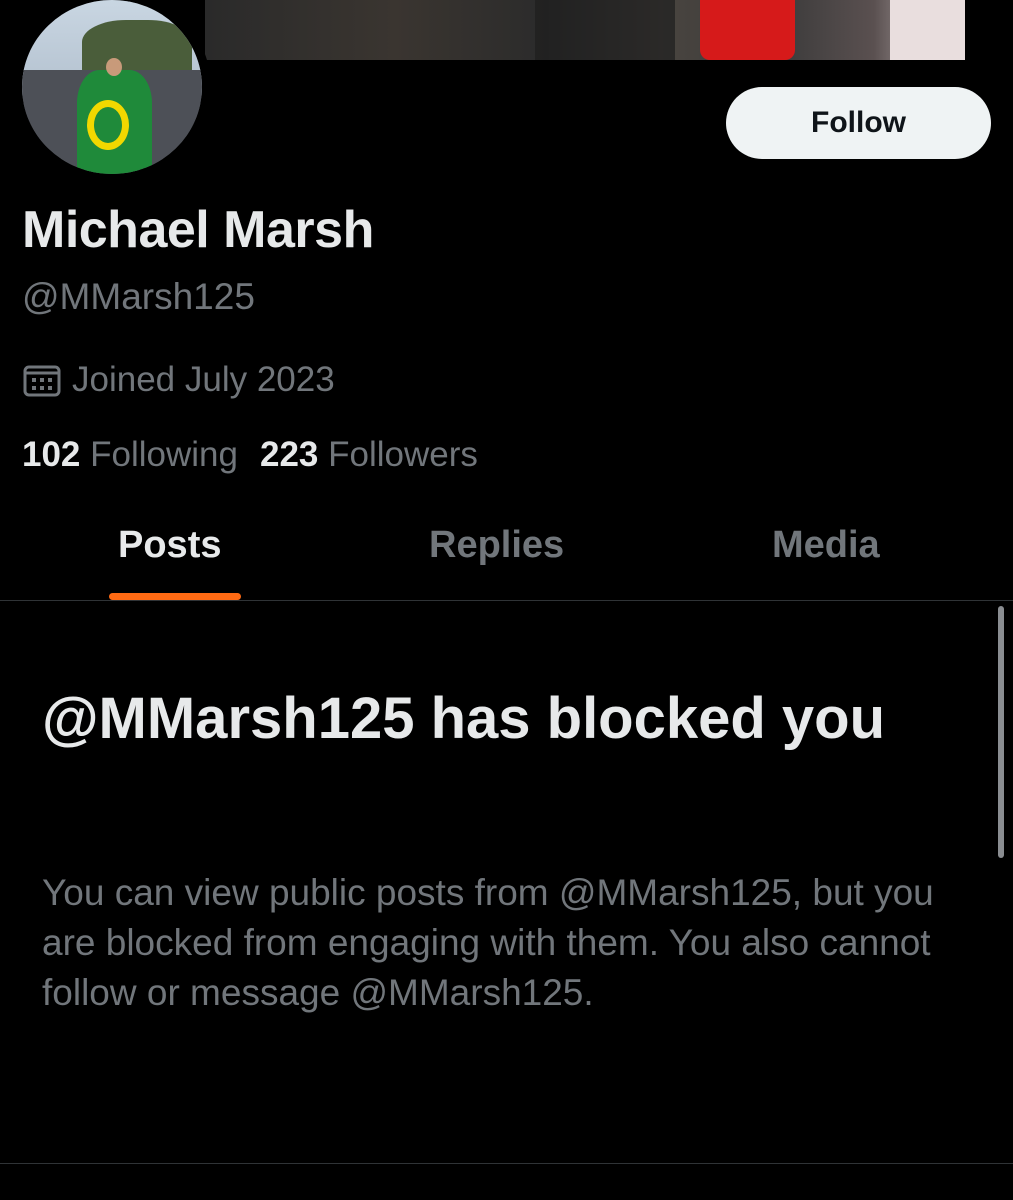  I want to click on following-stat: 102 Following, so click(130, 455).